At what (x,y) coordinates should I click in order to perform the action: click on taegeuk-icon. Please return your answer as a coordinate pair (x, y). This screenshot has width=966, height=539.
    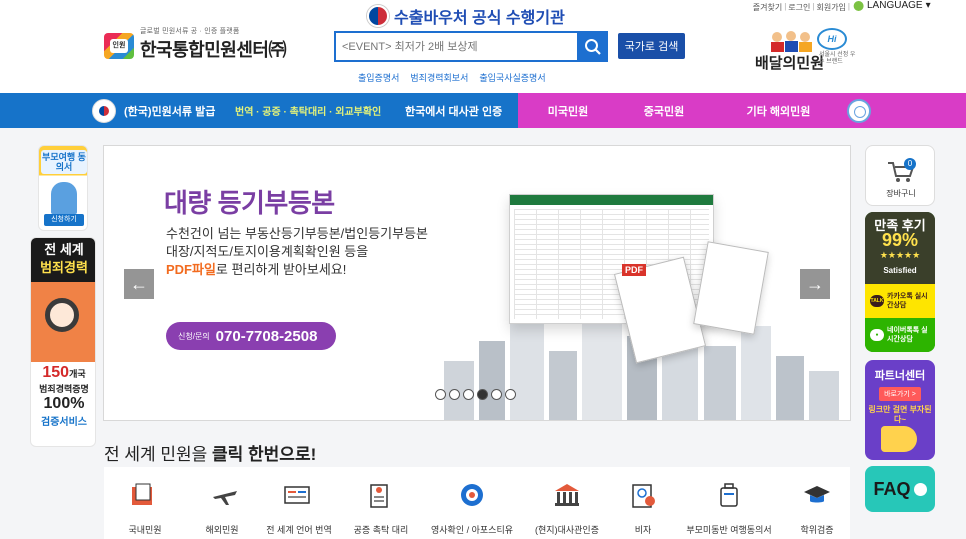
    Looking at the image, I should click on (378, 16).